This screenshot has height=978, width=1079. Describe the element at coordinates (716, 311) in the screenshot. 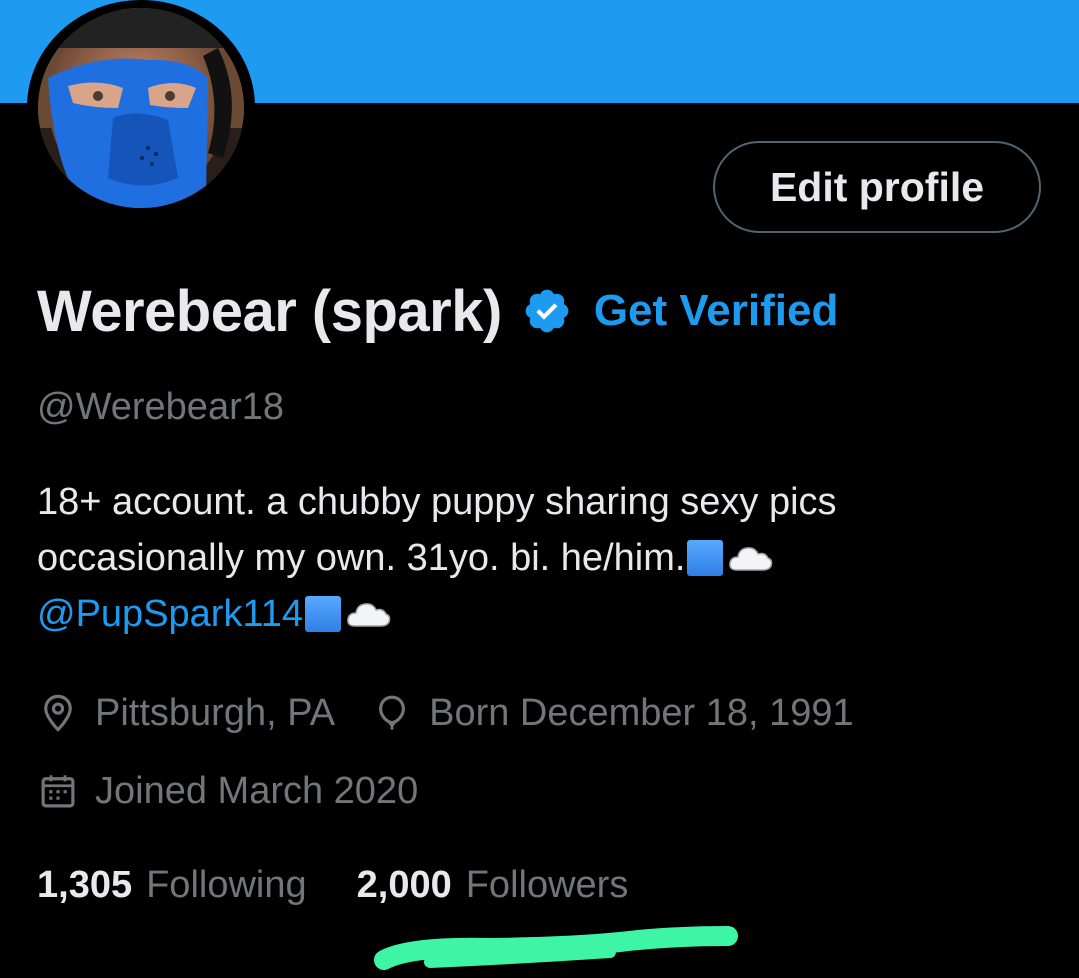

I see `get-verified-link: Get Verified` at that location.